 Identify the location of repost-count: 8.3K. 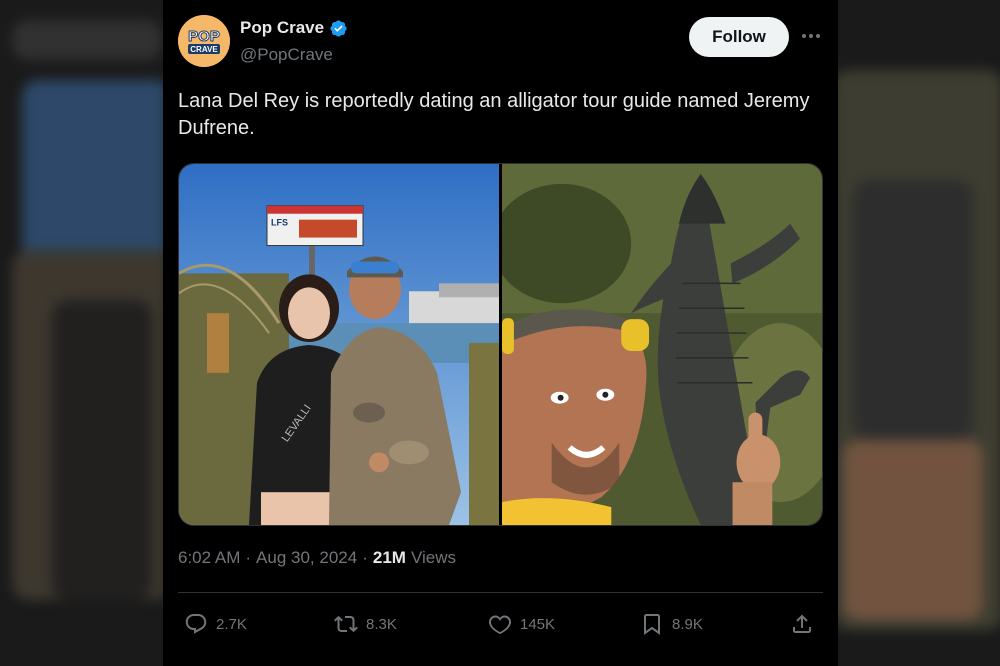
(381, 624).